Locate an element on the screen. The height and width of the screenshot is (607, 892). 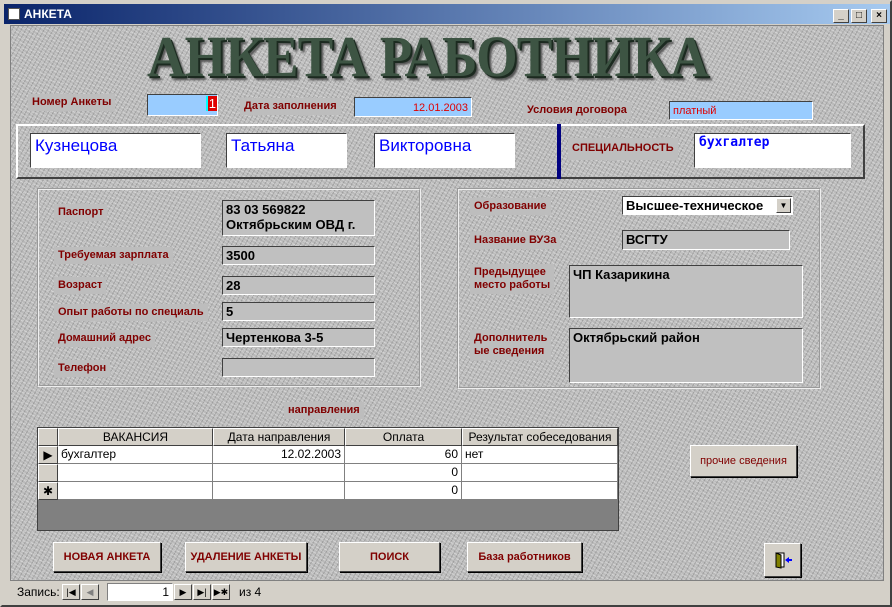
minimize-button: _ is located at coordinates (841, 16).